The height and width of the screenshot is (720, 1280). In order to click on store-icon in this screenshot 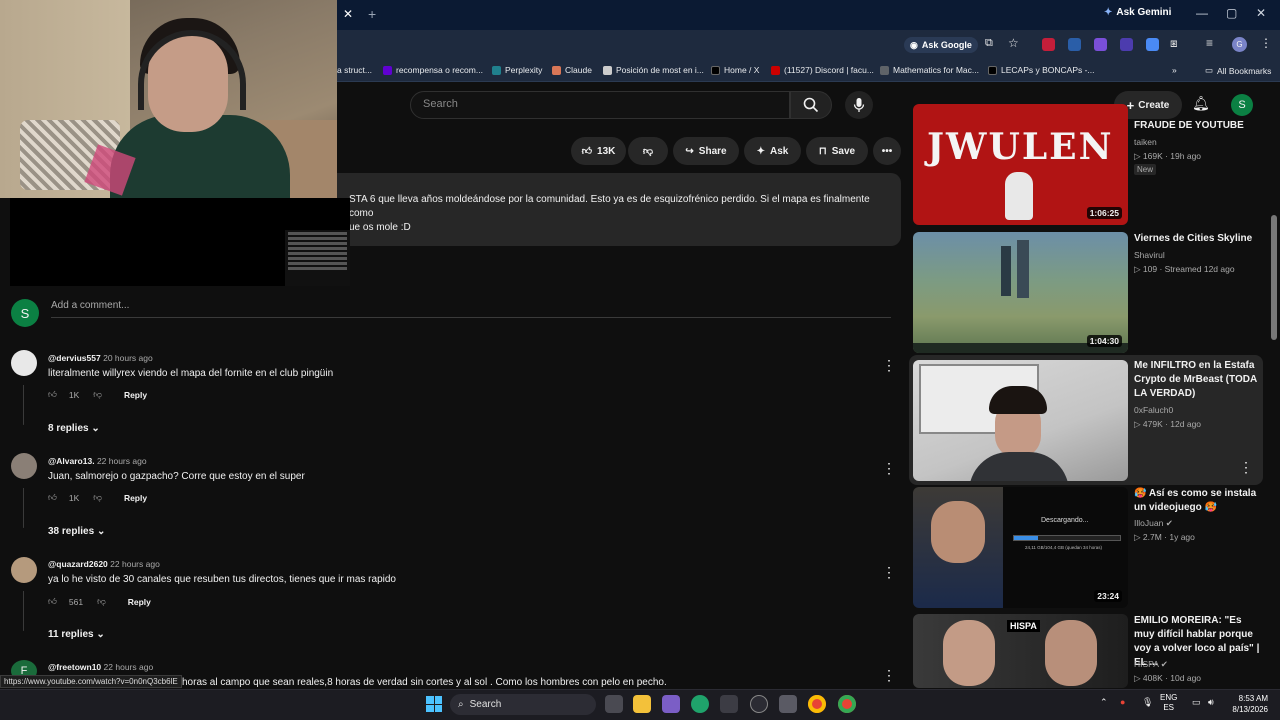, I will do `click(729, 704)`.